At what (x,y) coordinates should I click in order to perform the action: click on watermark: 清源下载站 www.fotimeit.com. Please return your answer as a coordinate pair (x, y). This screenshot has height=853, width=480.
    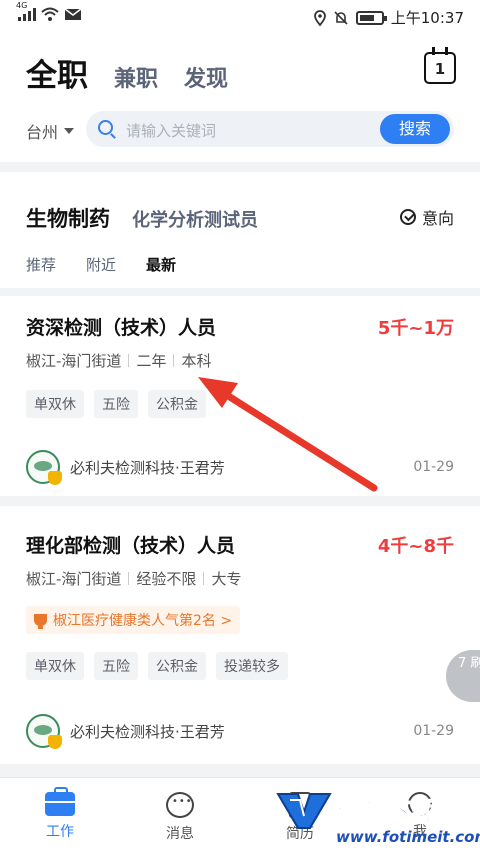
    Looking at the image, I should click on (378, 819).